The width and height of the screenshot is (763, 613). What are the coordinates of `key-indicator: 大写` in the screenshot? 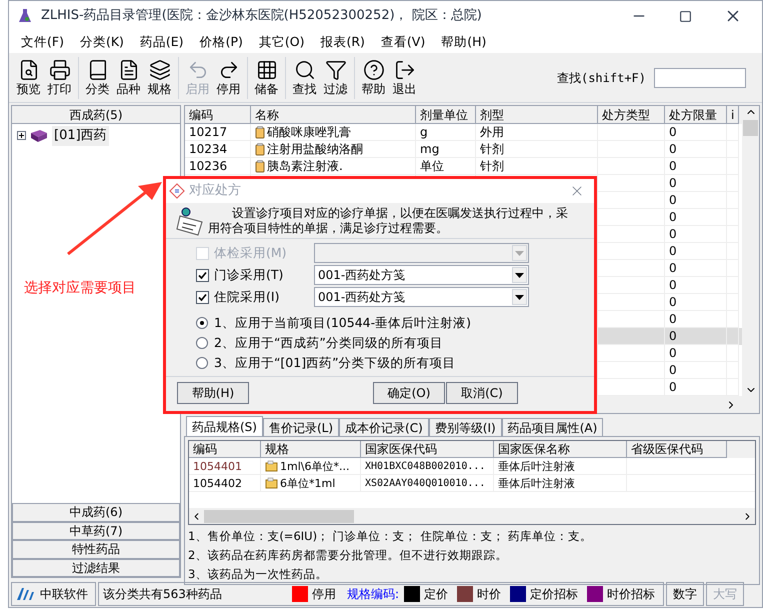 It's located at (725, 594).